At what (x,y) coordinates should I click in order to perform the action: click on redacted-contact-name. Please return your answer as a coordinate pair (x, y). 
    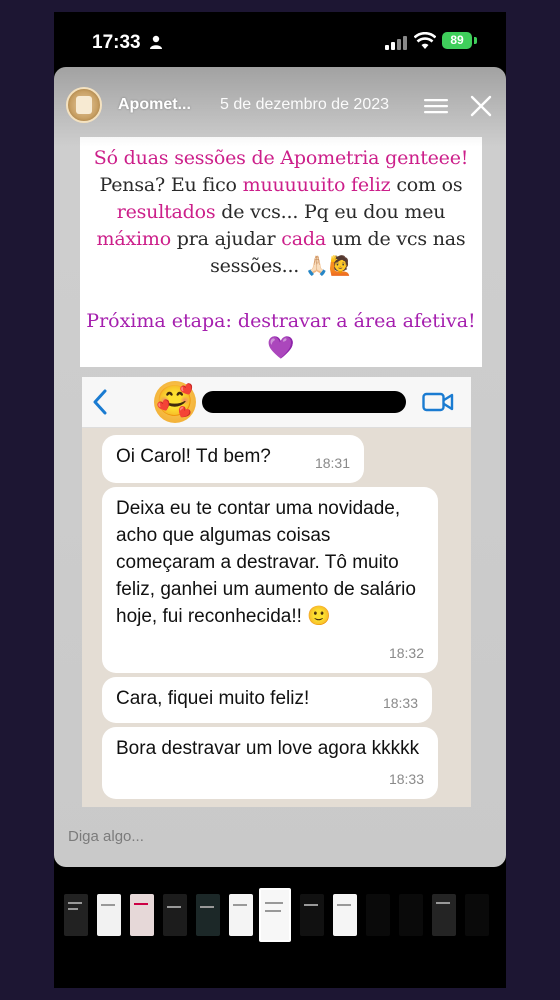
    Looking at the image, I should click on (304, 402).